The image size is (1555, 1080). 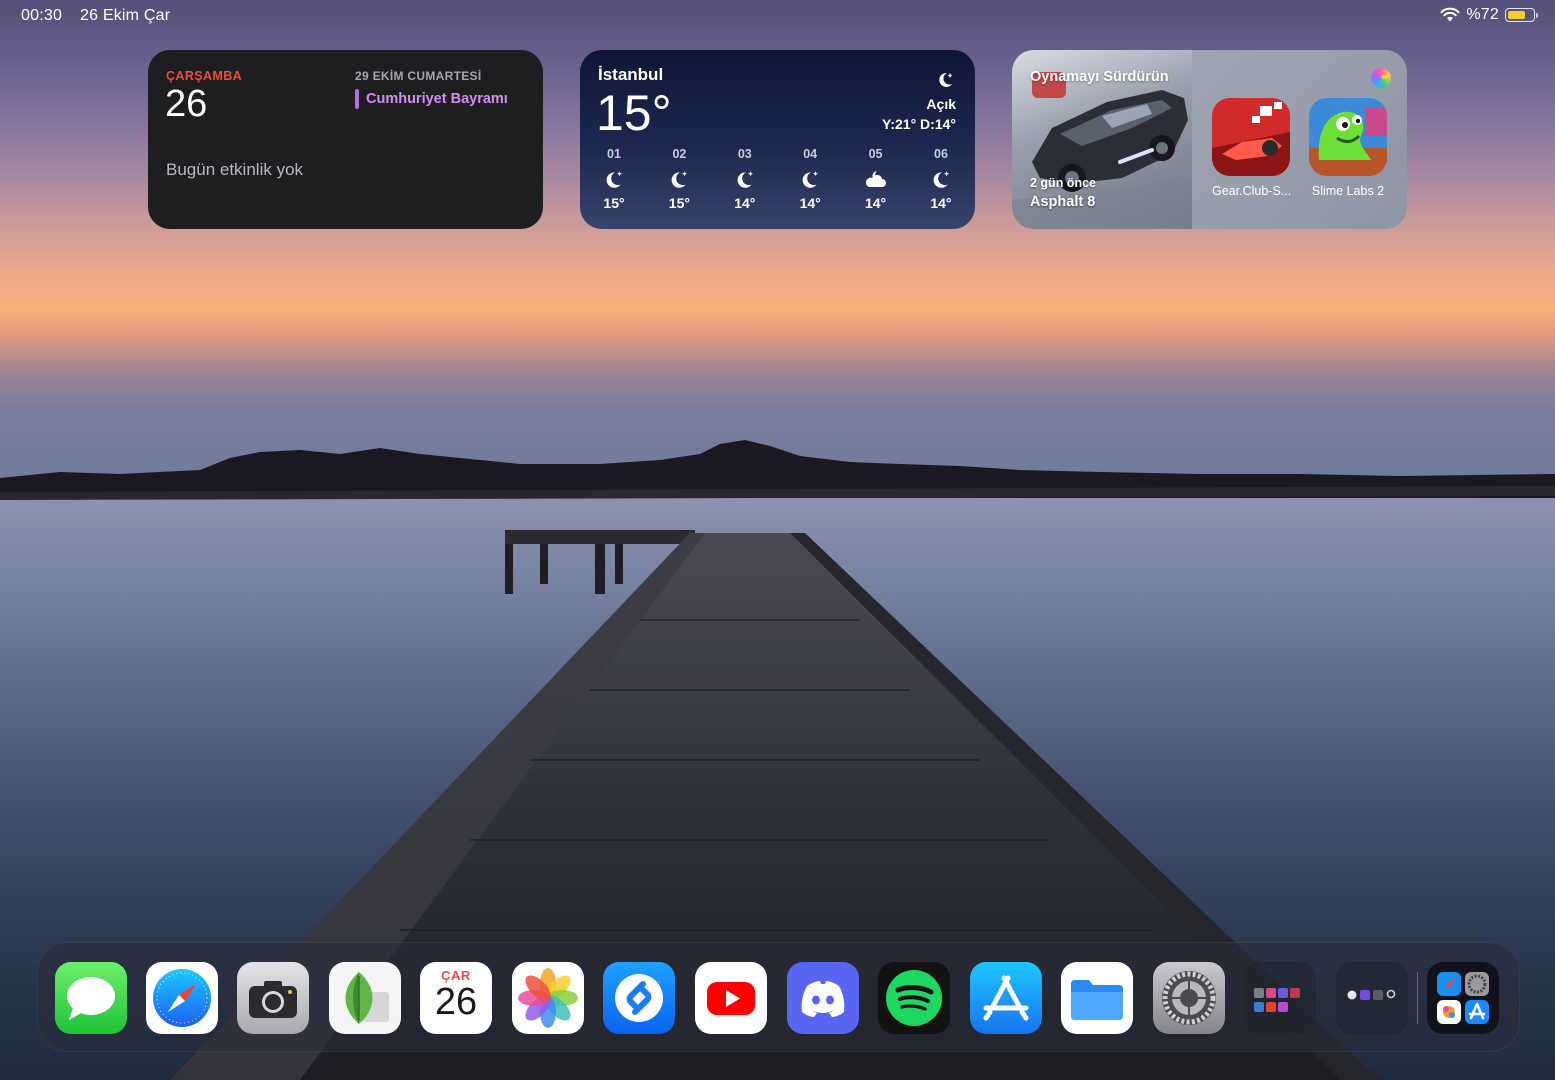 What do you see at coordinates (1417, 998) in the screenshot?
I see `dock-divider` at bounding box center [1417, 998].